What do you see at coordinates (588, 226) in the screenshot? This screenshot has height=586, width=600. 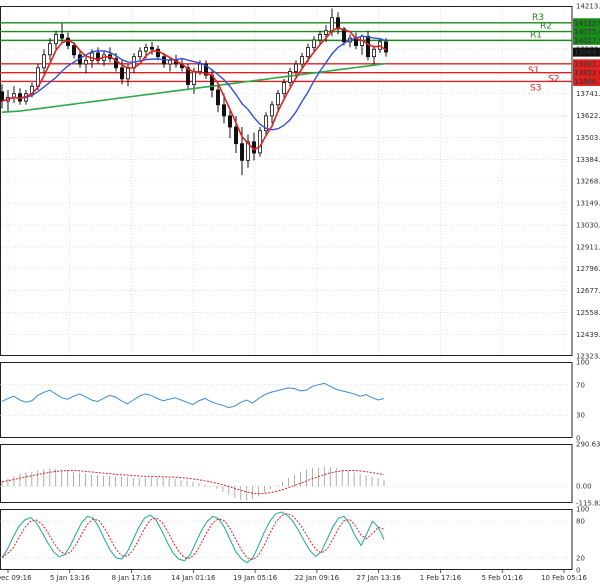 I see `price-axis-label: 13030.5` at bounding box center [588, 226].